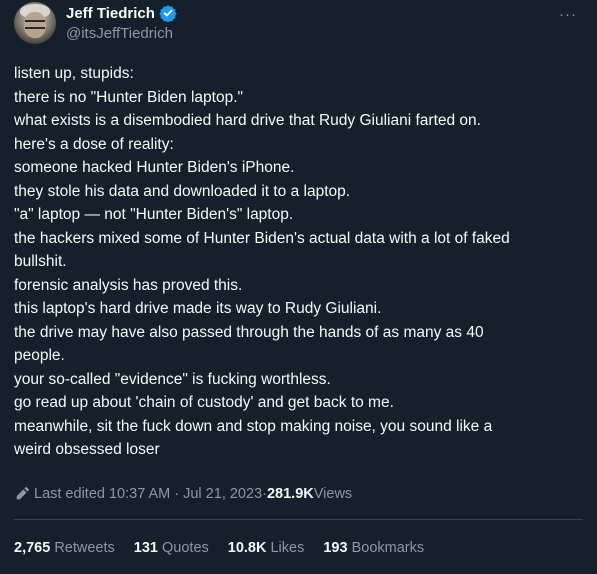 Image resolution: width=597 pixels, height=574 pixels. Describe the element at coordinates (386, 548) in the screenshot. I see `bookmarks-label: Bookmarks` at that location.